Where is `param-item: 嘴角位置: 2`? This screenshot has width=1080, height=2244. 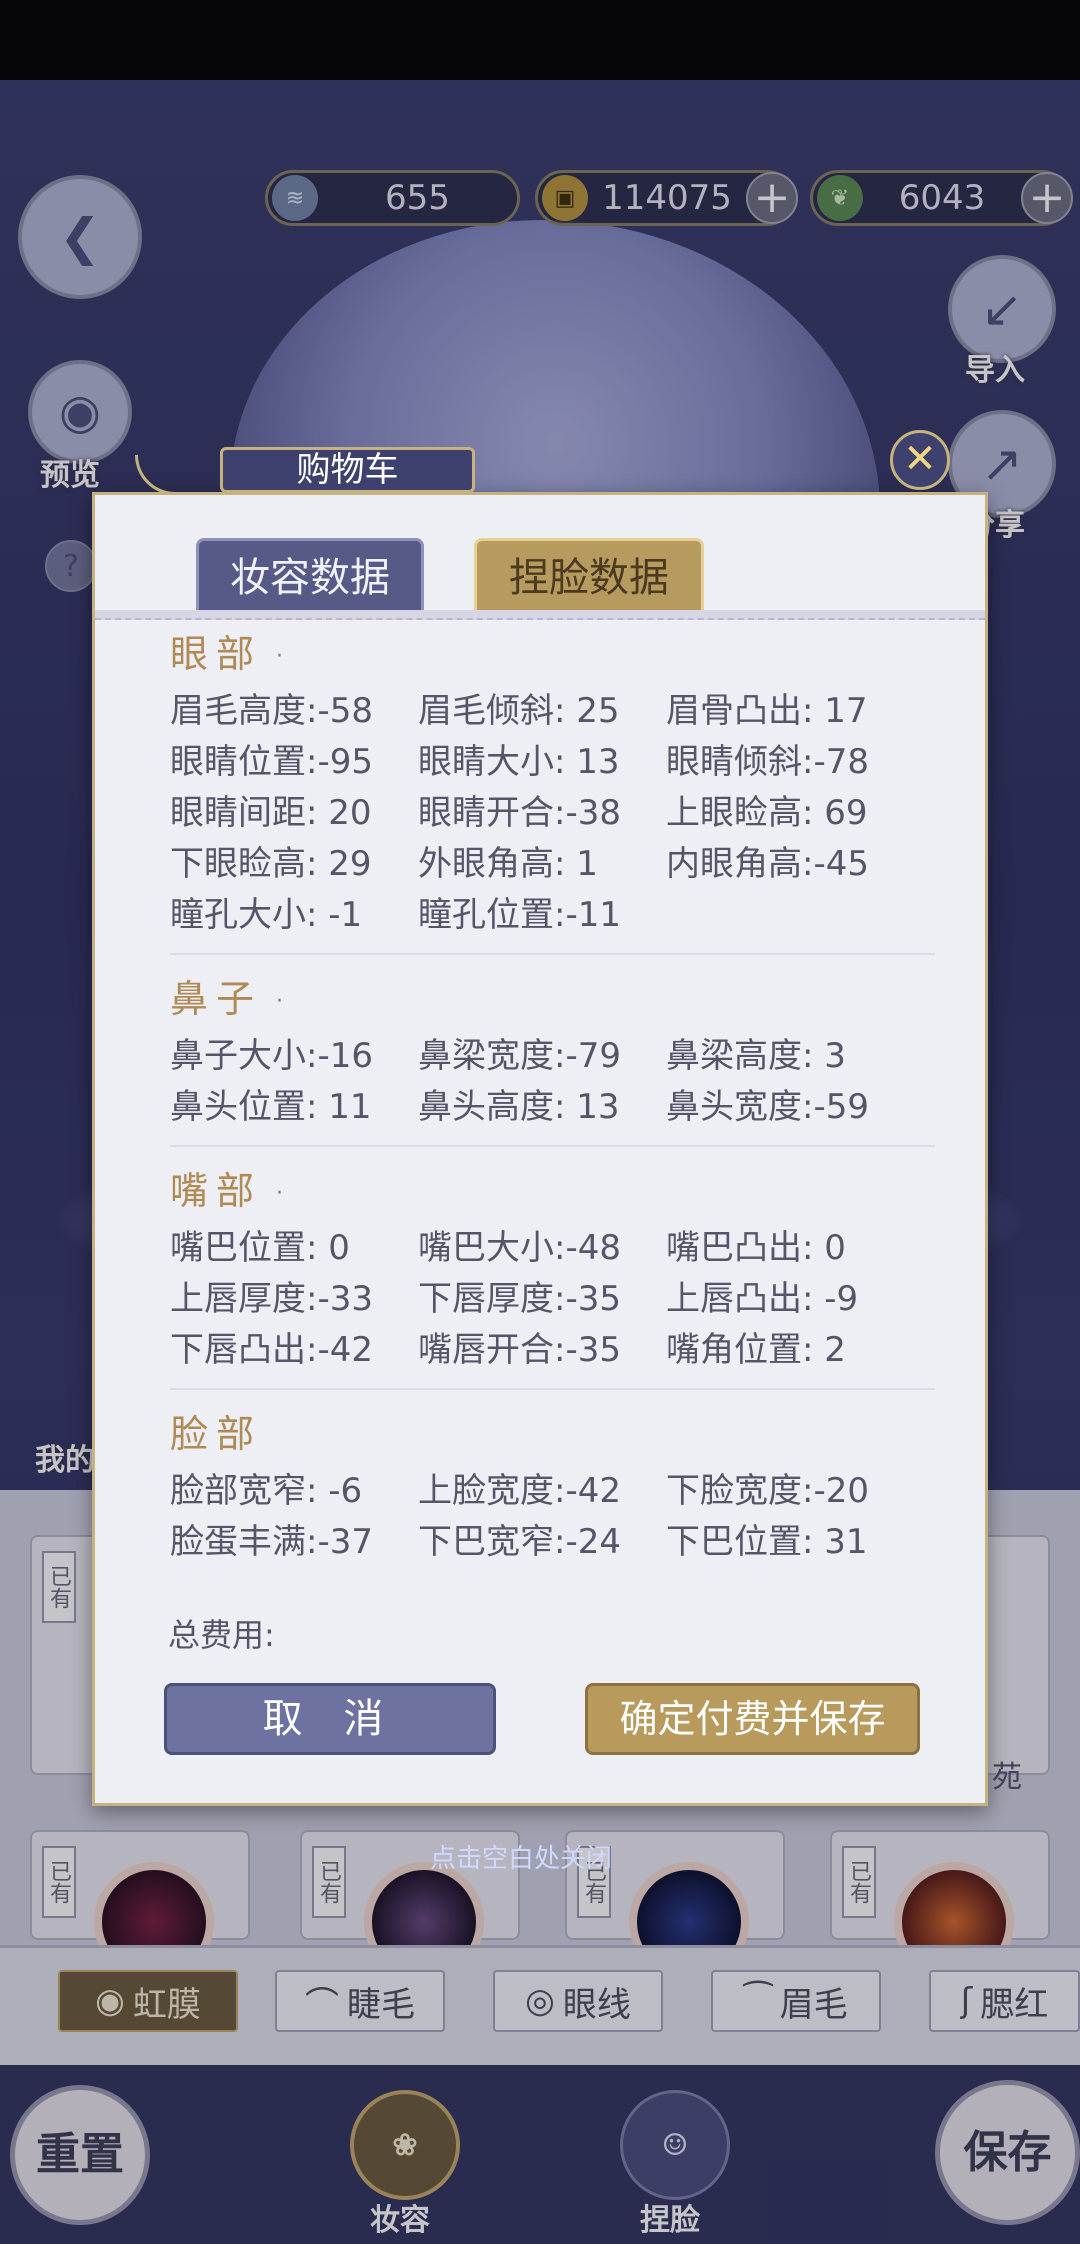
param-item: 嘴角位置: 2 is located at coordinates (756, 1350).